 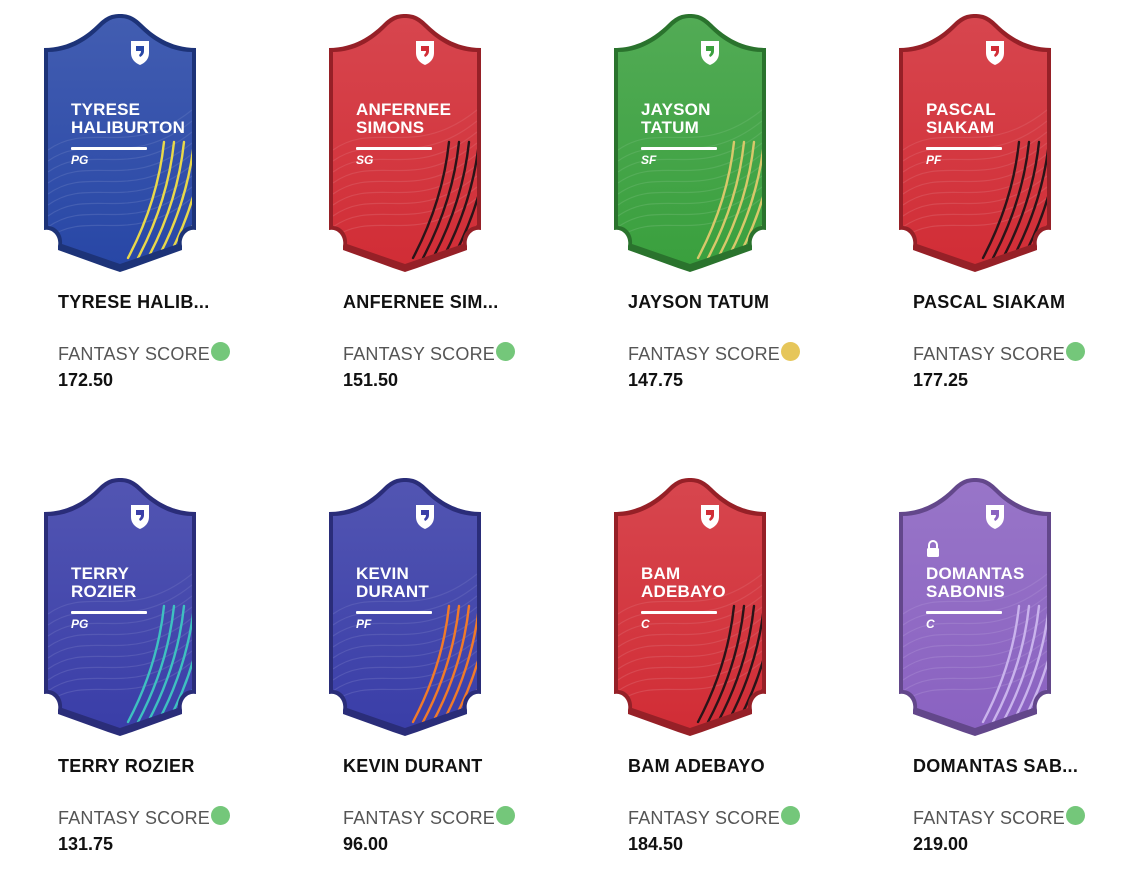 I want to click on card-art-name: DOMANTAS SABONIS, so click(x=1006, y=583).